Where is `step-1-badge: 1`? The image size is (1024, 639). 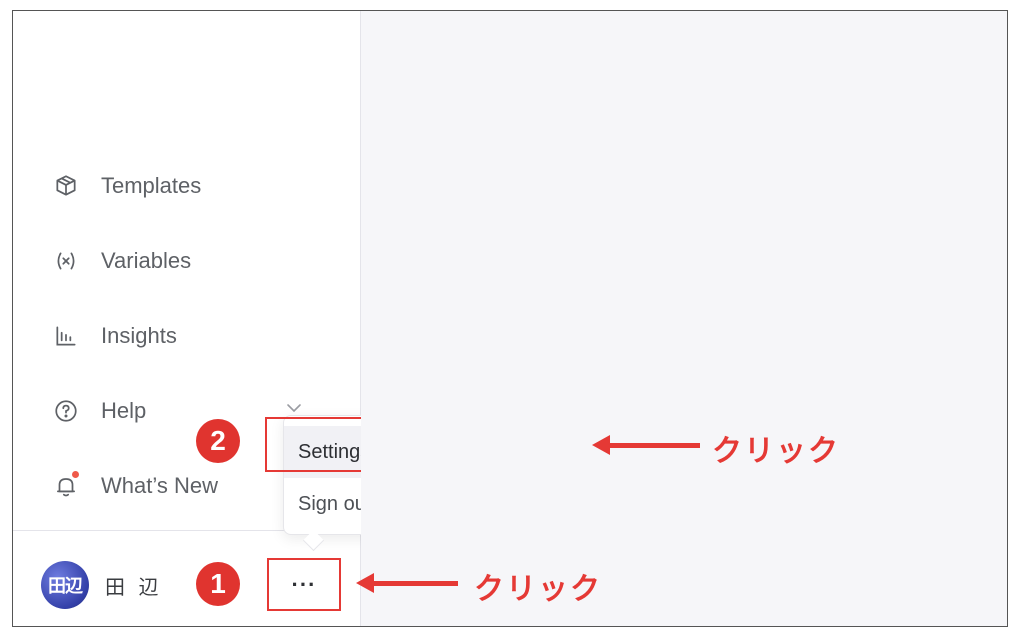
step-1-badge: 1 is located at coordinates (218, 584).